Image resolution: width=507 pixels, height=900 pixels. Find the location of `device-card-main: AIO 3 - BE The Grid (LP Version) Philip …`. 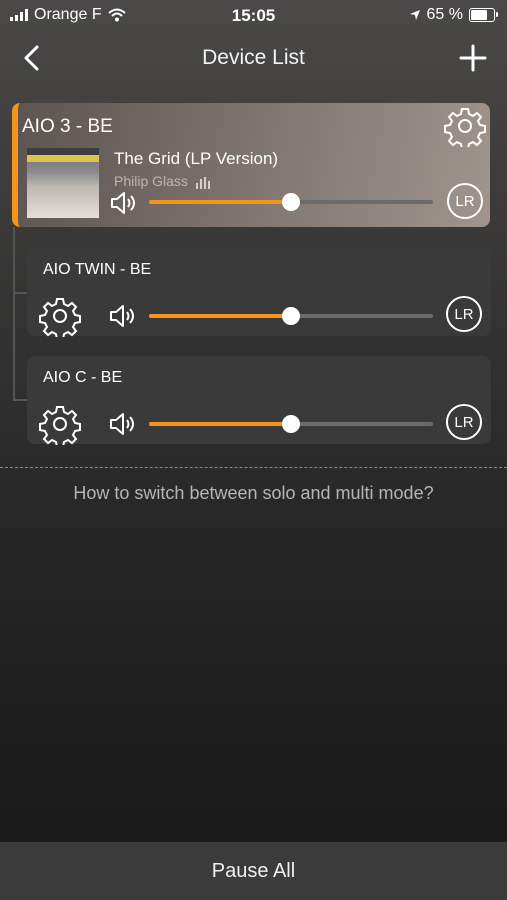

device-card-main: AIO 3 - BE The Grid (LP Version) Philip … is located at coordinates (251, 165).